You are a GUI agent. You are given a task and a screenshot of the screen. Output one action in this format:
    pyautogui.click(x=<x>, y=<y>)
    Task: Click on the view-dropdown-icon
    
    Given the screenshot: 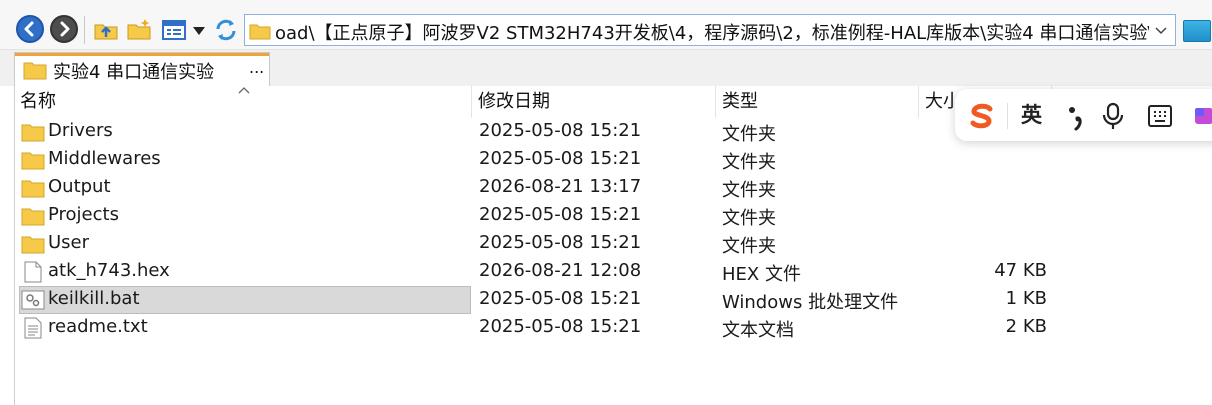 What is the action you would take?
    pyautogui.click(x=199, y=30)
    